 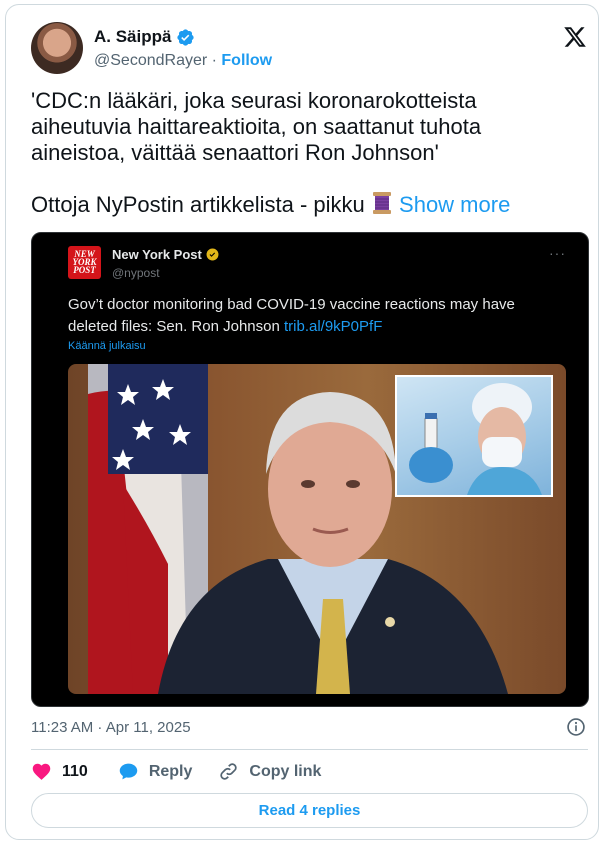 What do you see at coordinates (186, 37) in the screenshot?
I see `verified-badge-icon` at bounding box center [186, 37].